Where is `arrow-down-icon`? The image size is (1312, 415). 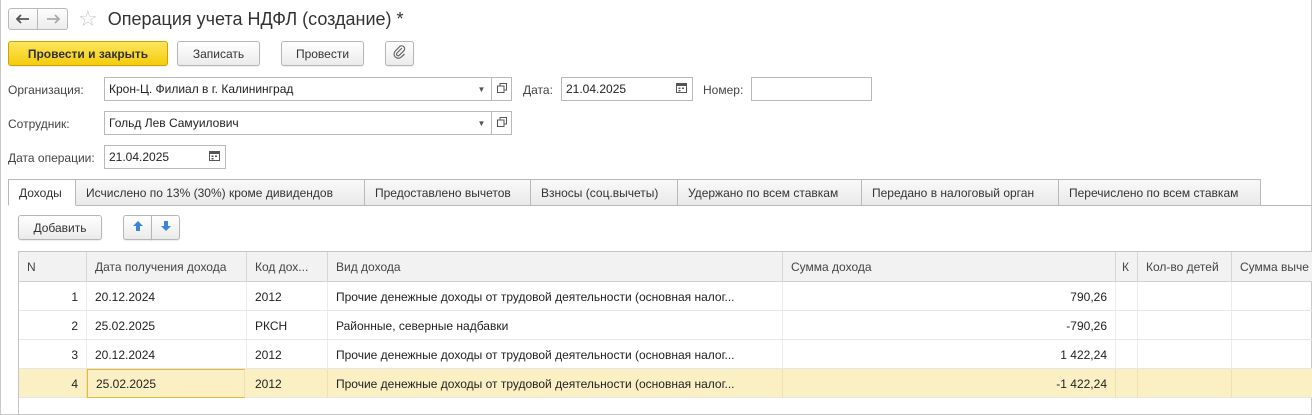
arrow-down-icon is located at coordinates (166, 227).